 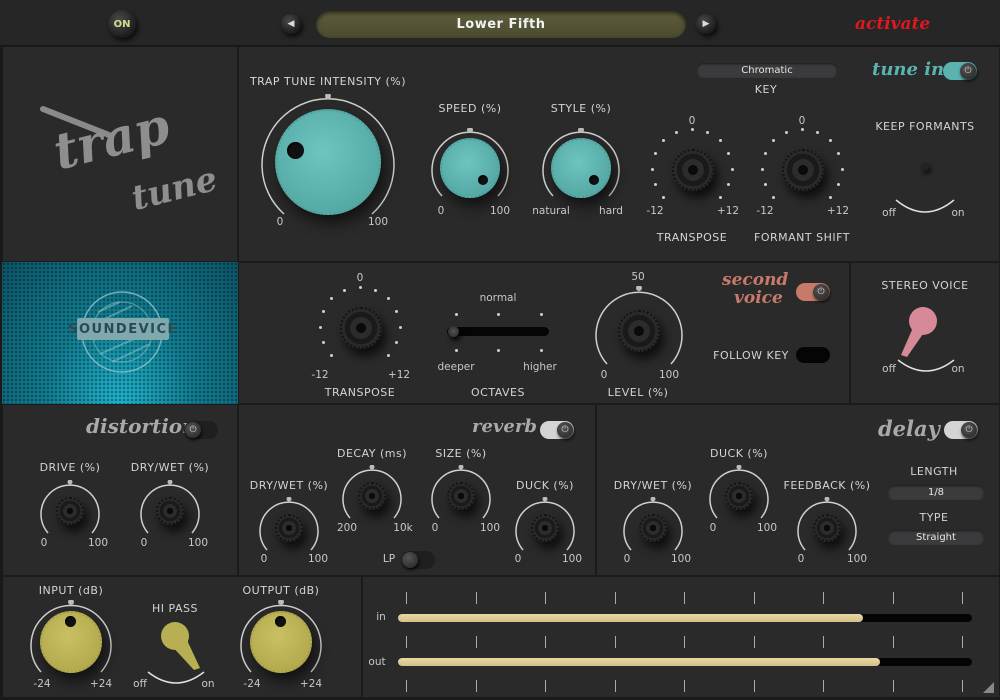 I want to click on feedback-knob, so click(x=827, y=528).